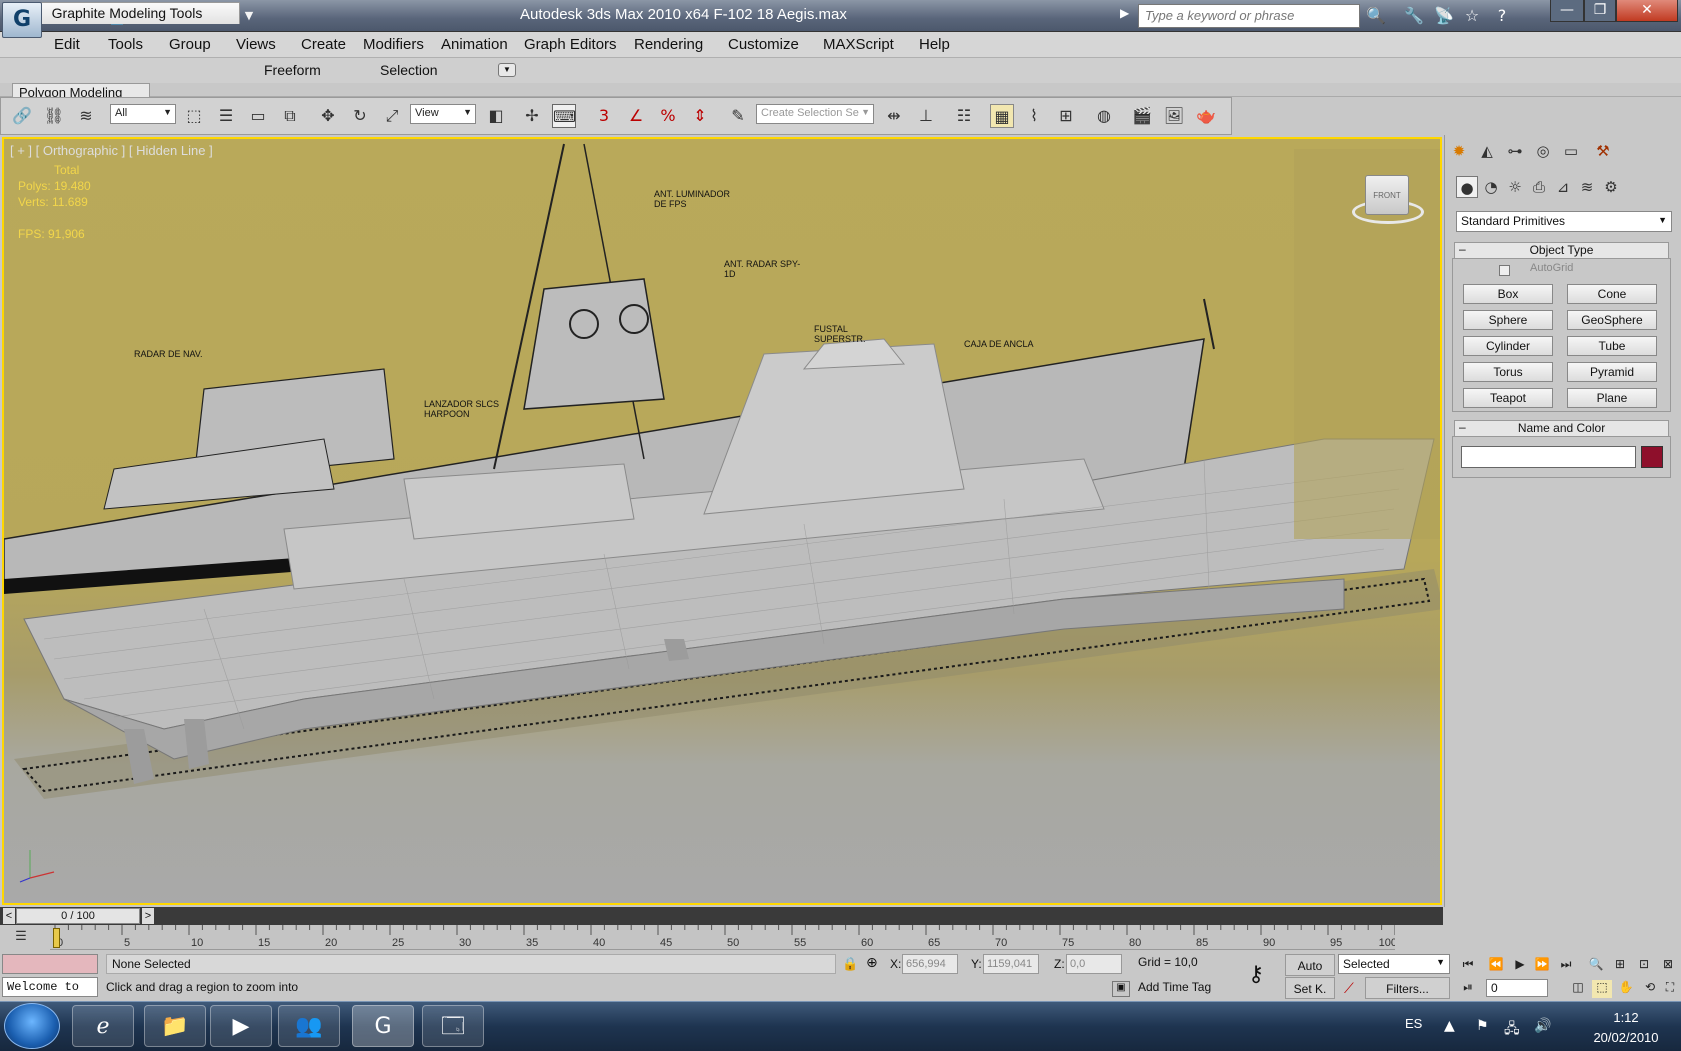  I want to click on named-selection-set-dropdown: Create Selection Se, so click(815, 114).